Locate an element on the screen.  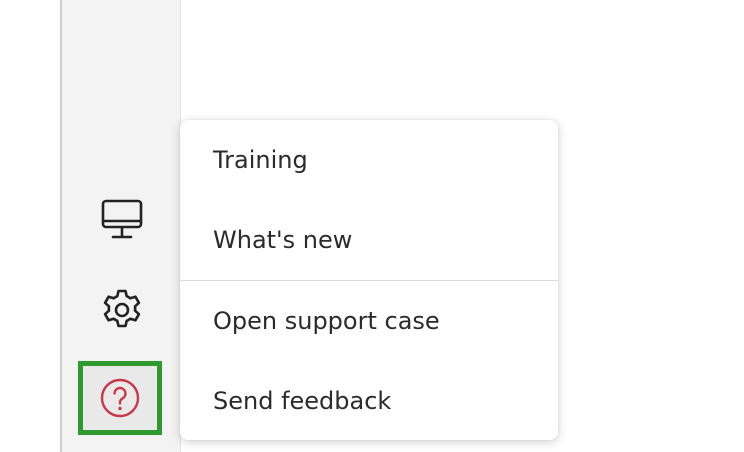
menu-item-send-feedback: Send feedback is located at coordinates (369, 401).